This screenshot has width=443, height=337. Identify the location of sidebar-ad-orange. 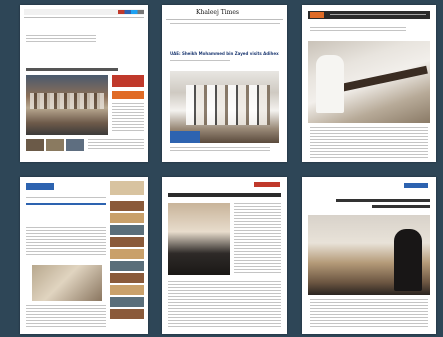
(128, 95).